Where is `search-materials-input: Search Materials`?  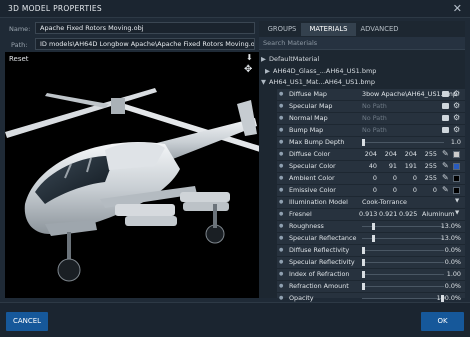 search-materials-input: Search Materials is located at coordinates (362, 43).